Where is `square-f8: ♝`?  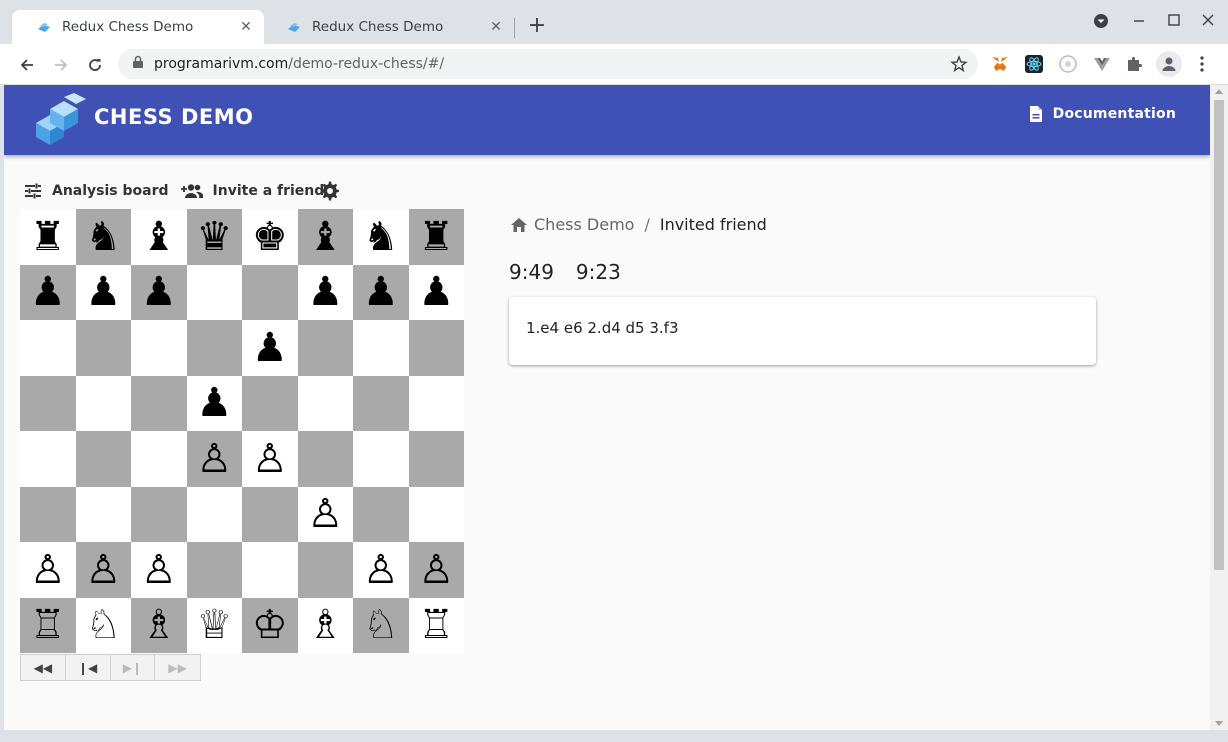
square-f8: ♝ is located at coordinates (325, 237).